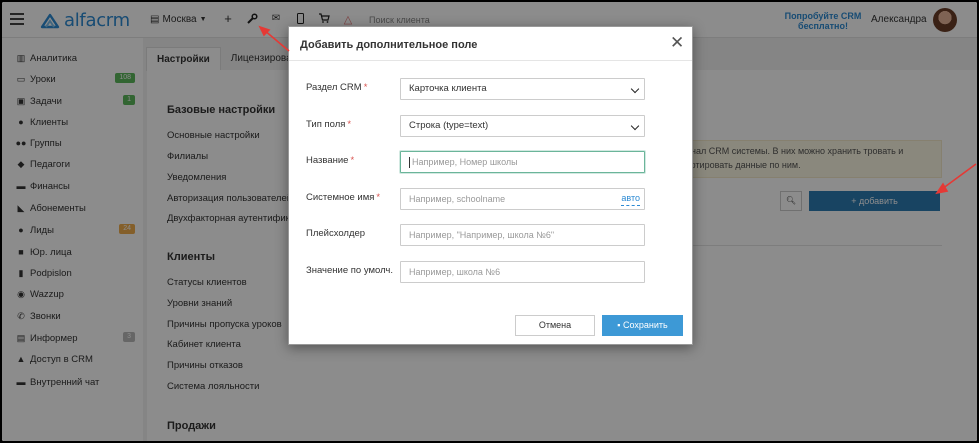  Describe the element at coordinates (409, 162) in the screenshot. I see `text-cursor` at that location.